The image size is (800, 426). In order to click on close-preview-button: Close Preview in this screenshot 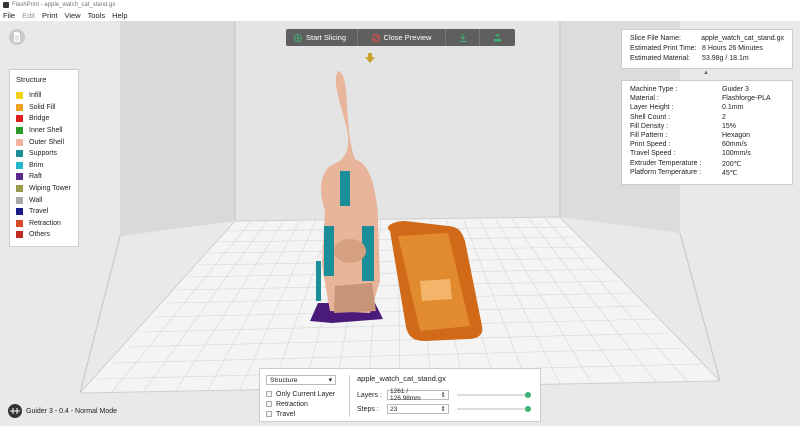, I will do `click(402, 37)`.